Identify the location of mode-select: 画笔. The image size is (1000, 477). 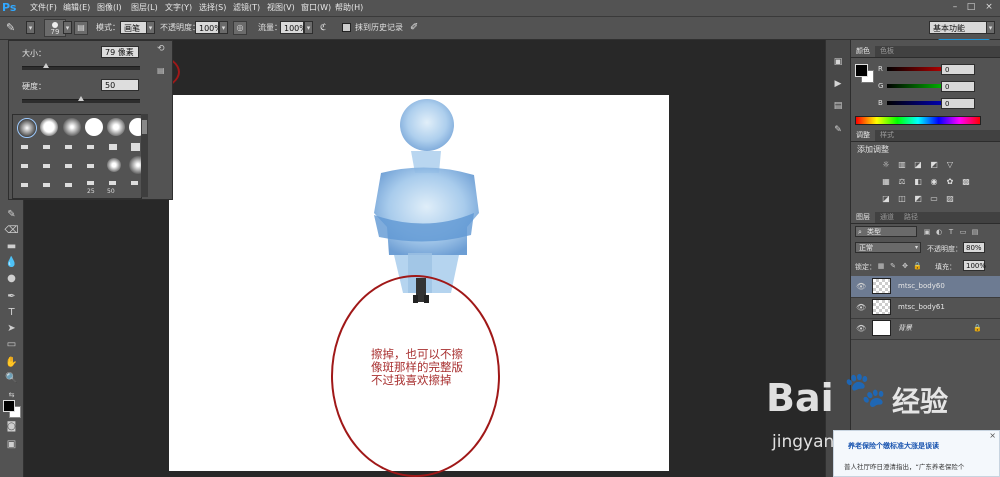
(134, 27).